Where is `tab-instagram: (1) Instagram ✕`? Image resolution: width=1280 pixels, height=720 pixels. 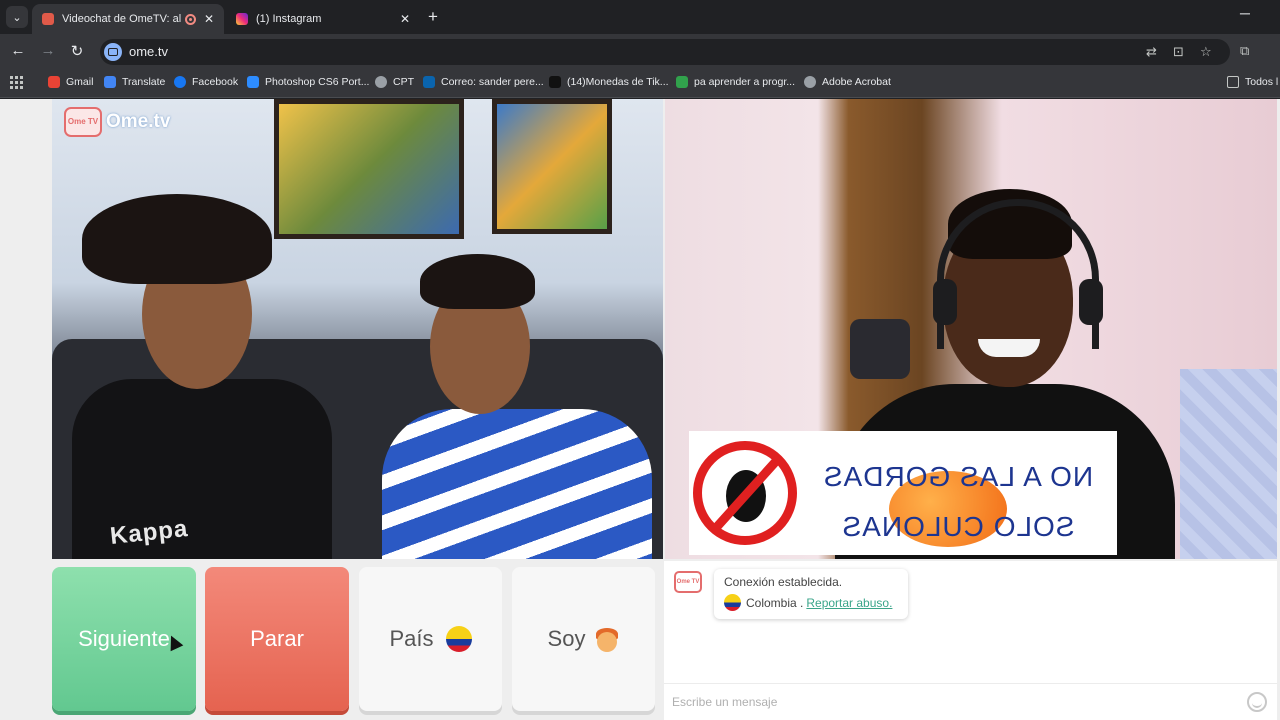 tab-instagram: (1) Instagram ✕ is located at coordinates (323, 19).